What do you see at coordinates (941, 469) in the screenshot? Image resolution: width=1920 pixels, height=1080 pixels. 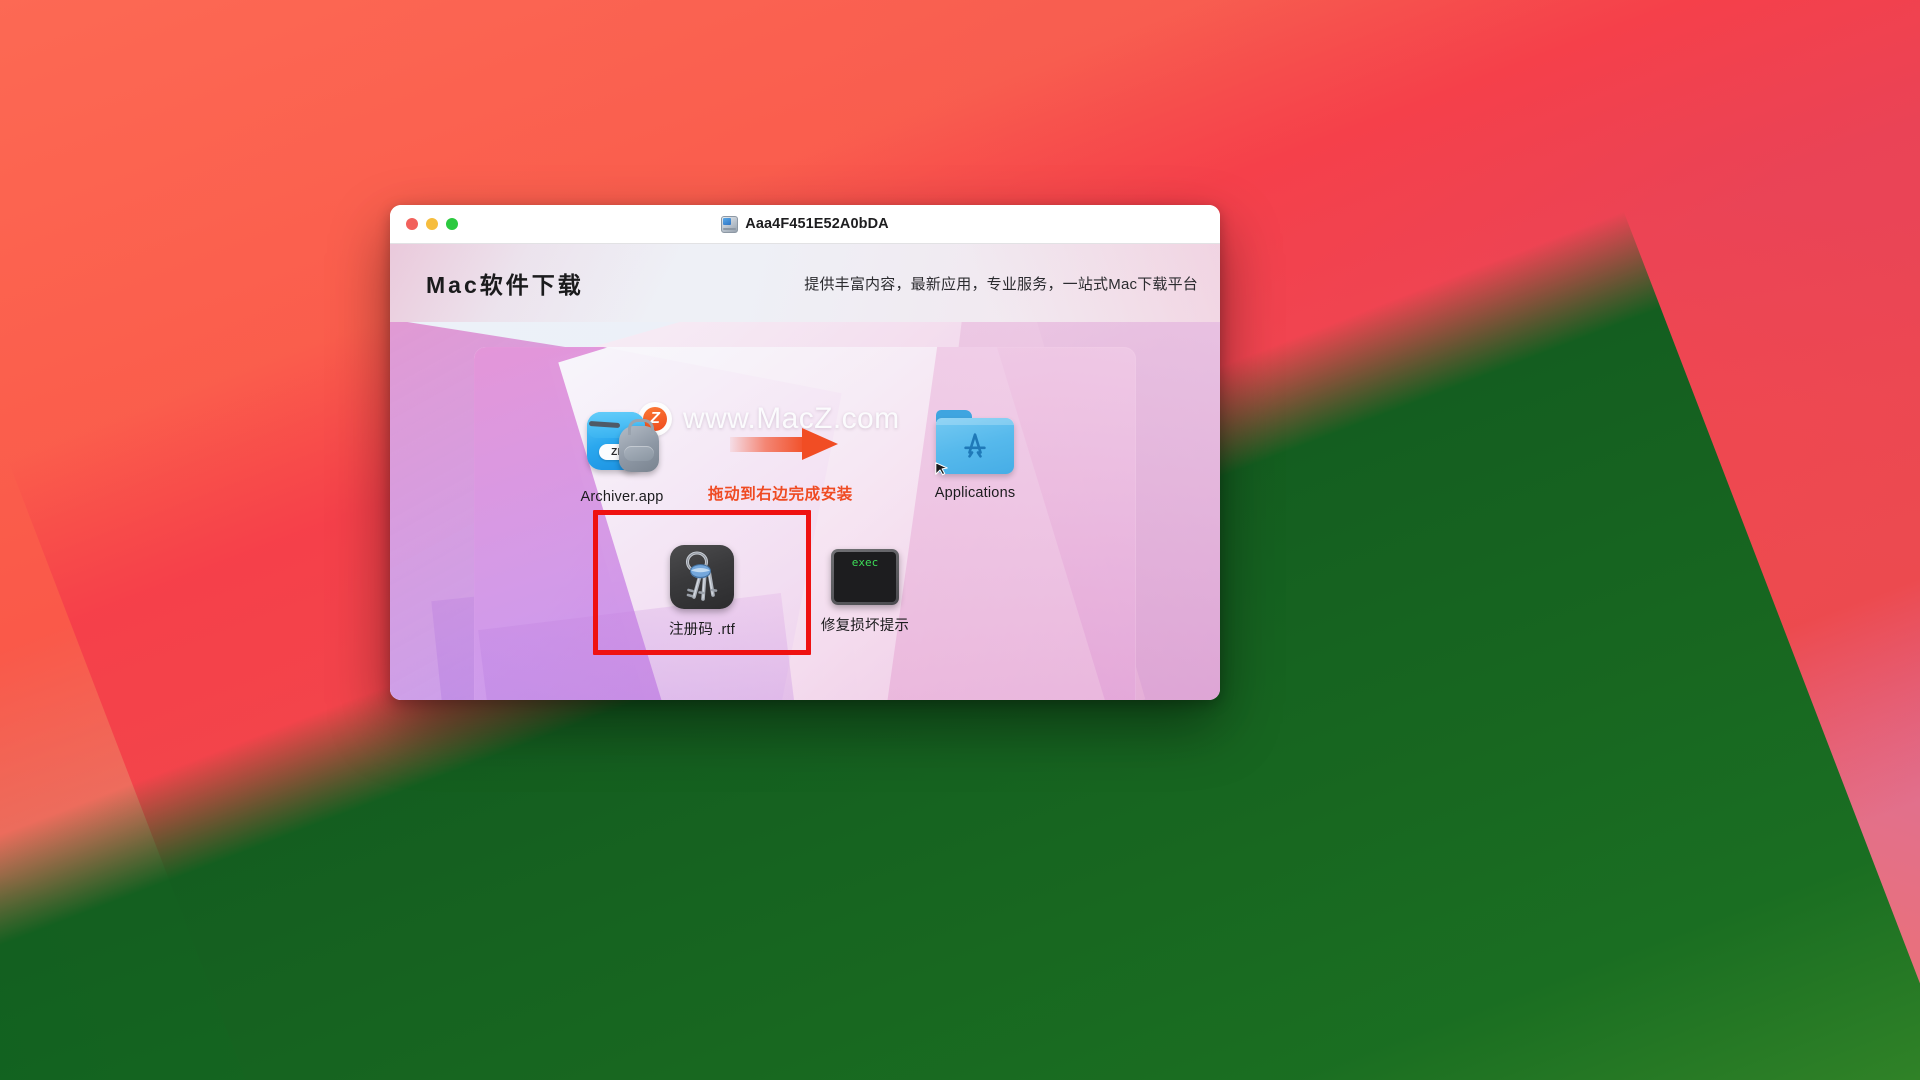 I see `alias-arrow-badge-icon` at bounding box center [941, 469].